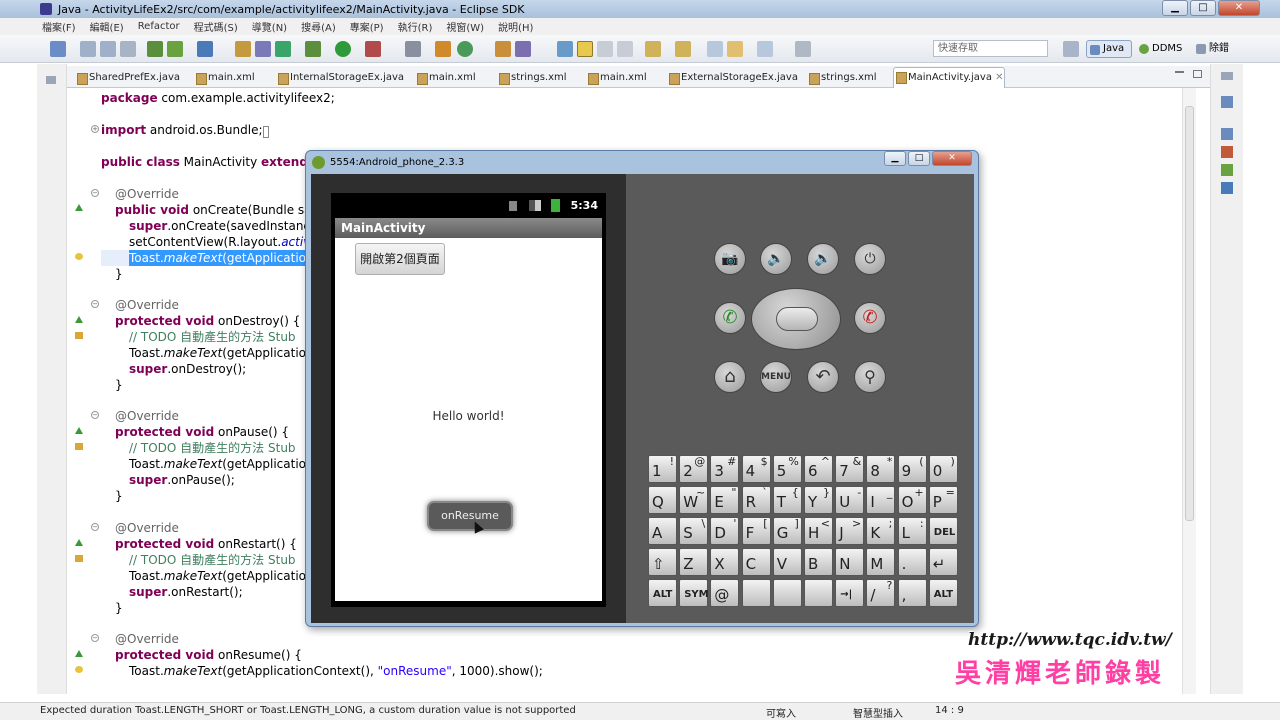 This screenshot has width=1280, height=720. I want to click on menu-file: 檔案(F), so click(59, 26).